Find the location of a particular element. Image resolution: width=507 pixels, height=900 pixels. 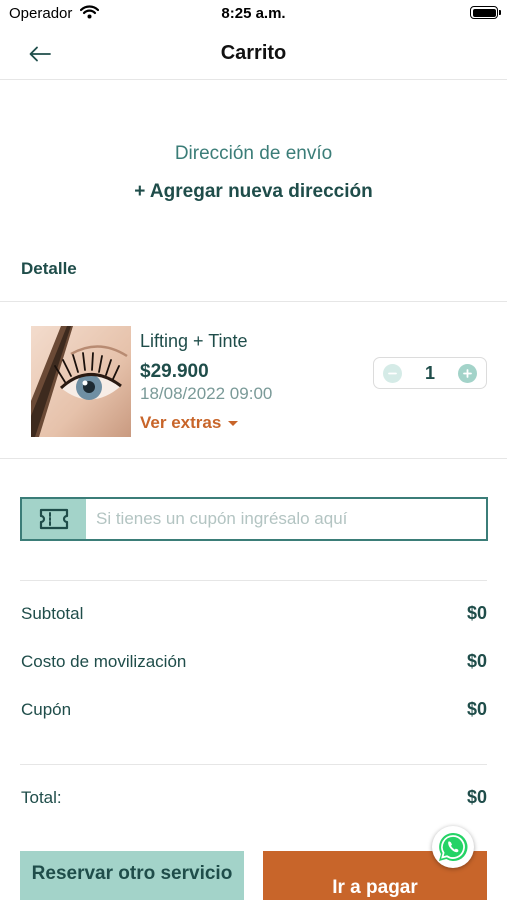

ticket-icon is located at coordinates (54, 519).